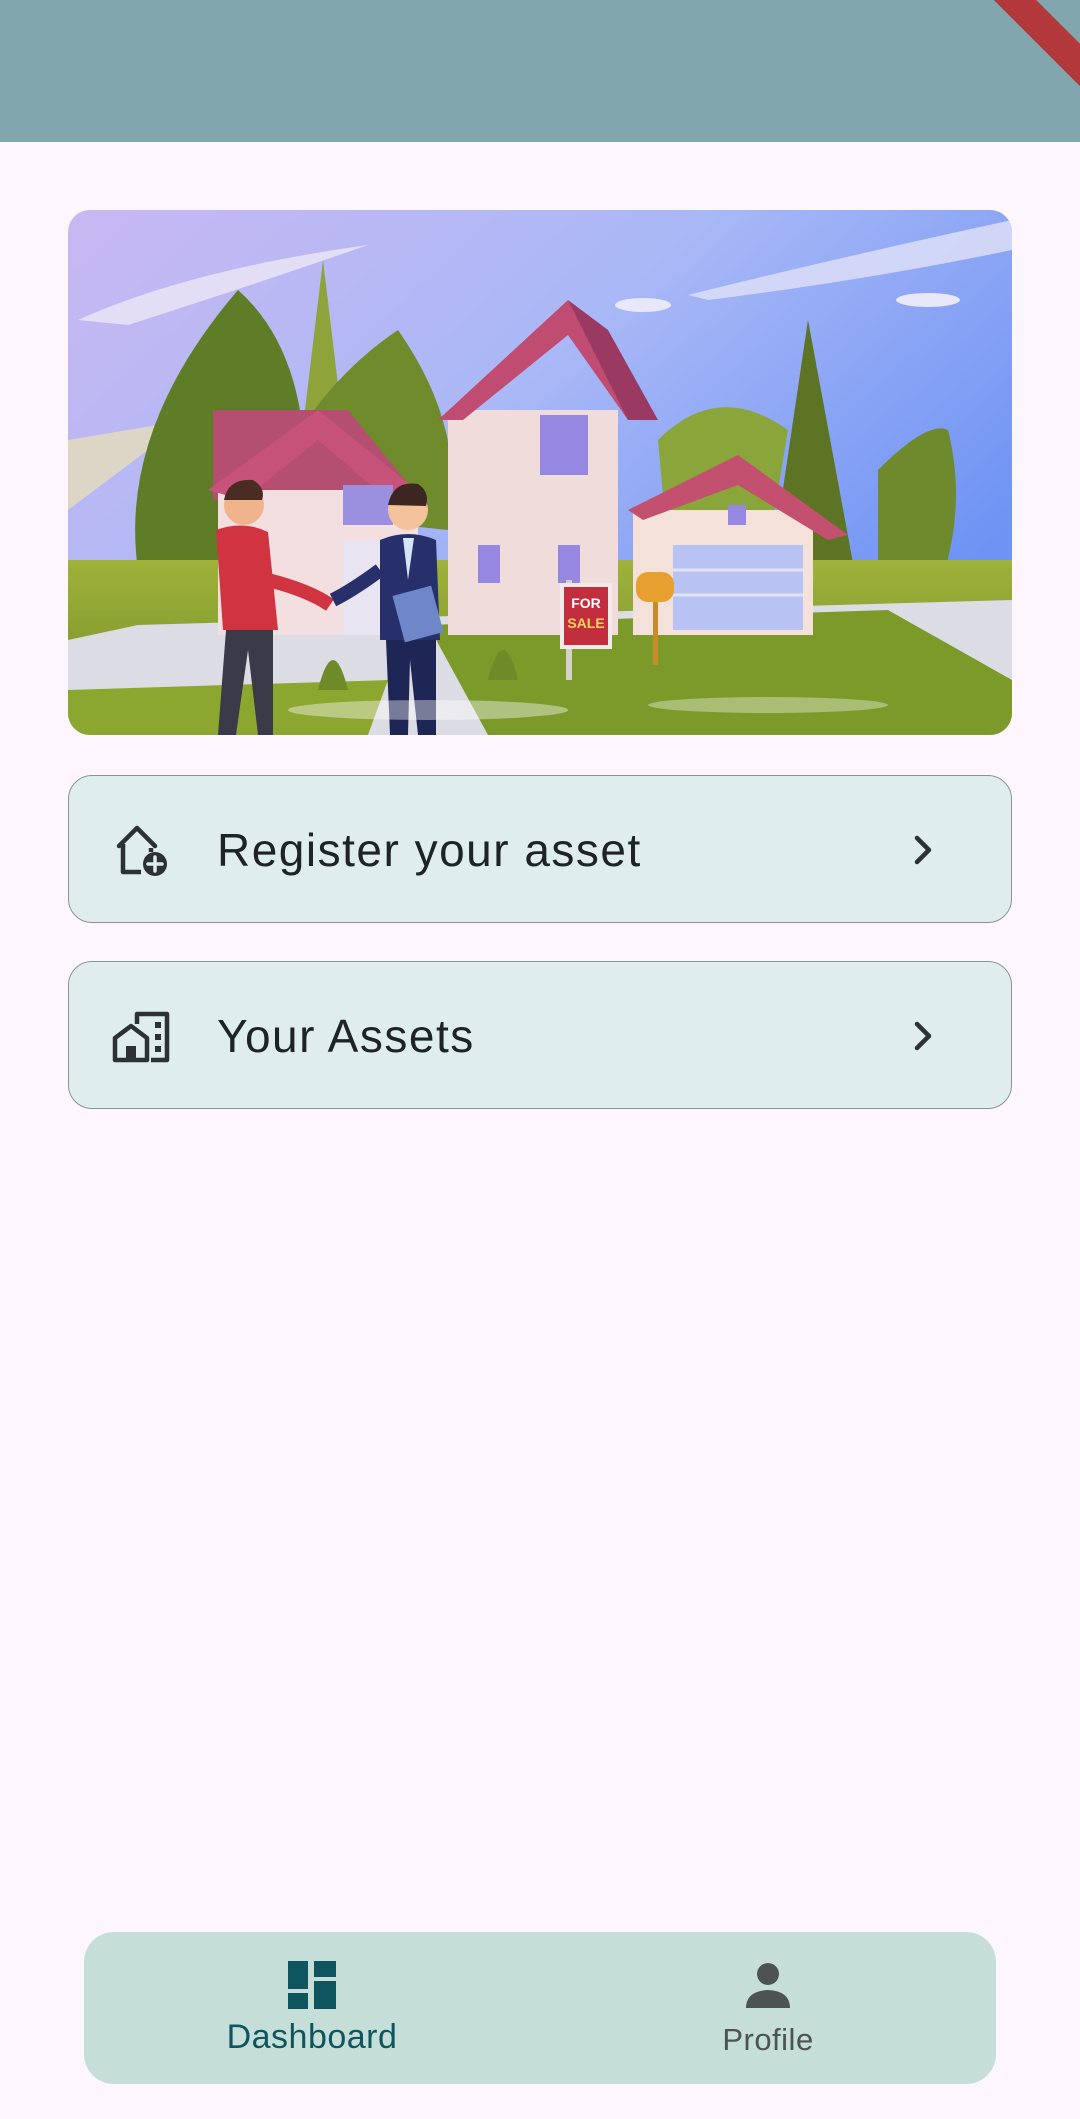  I want to click on person-icon, so click(768, 1985).